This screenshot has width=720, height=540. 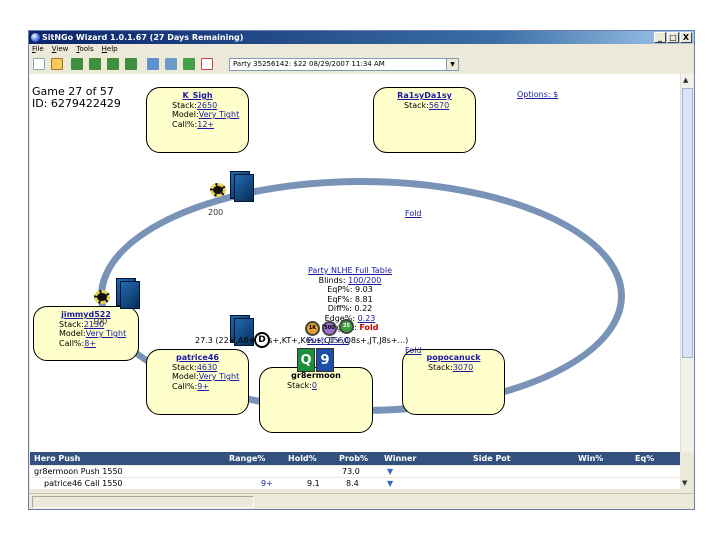 What do you see at coordinates (143, 502) in the screenshot?
I see `status-pane` at bounding box center [143, 502].